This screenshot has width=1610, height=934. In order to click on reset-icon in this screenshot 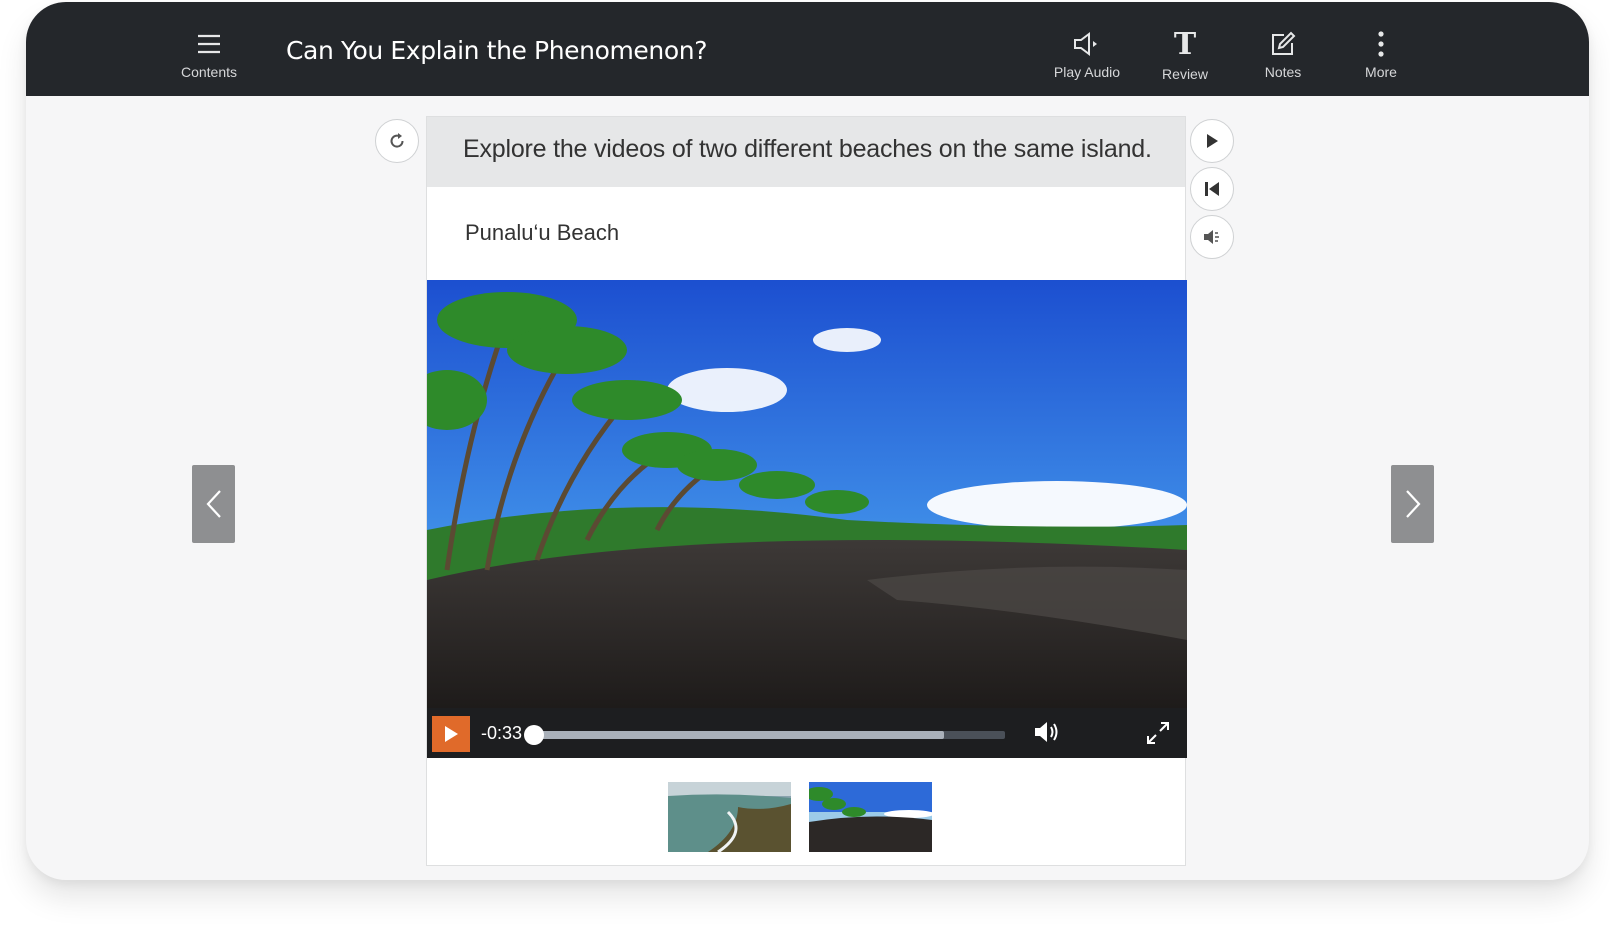, I will do `click(397, 140)`.